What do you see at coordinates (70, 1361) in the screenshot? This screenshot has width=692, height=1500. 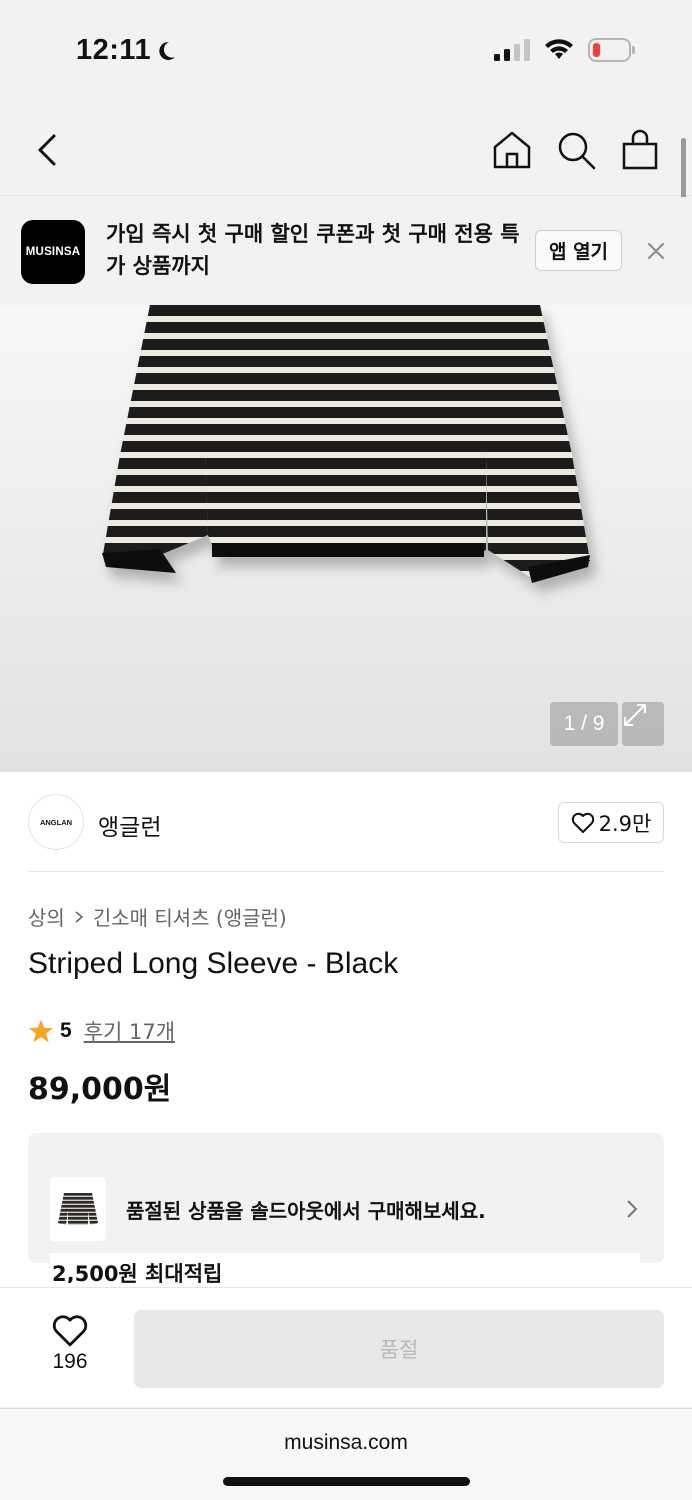 I see `wishlist-count: 196` at bounding box center [70, 1361].